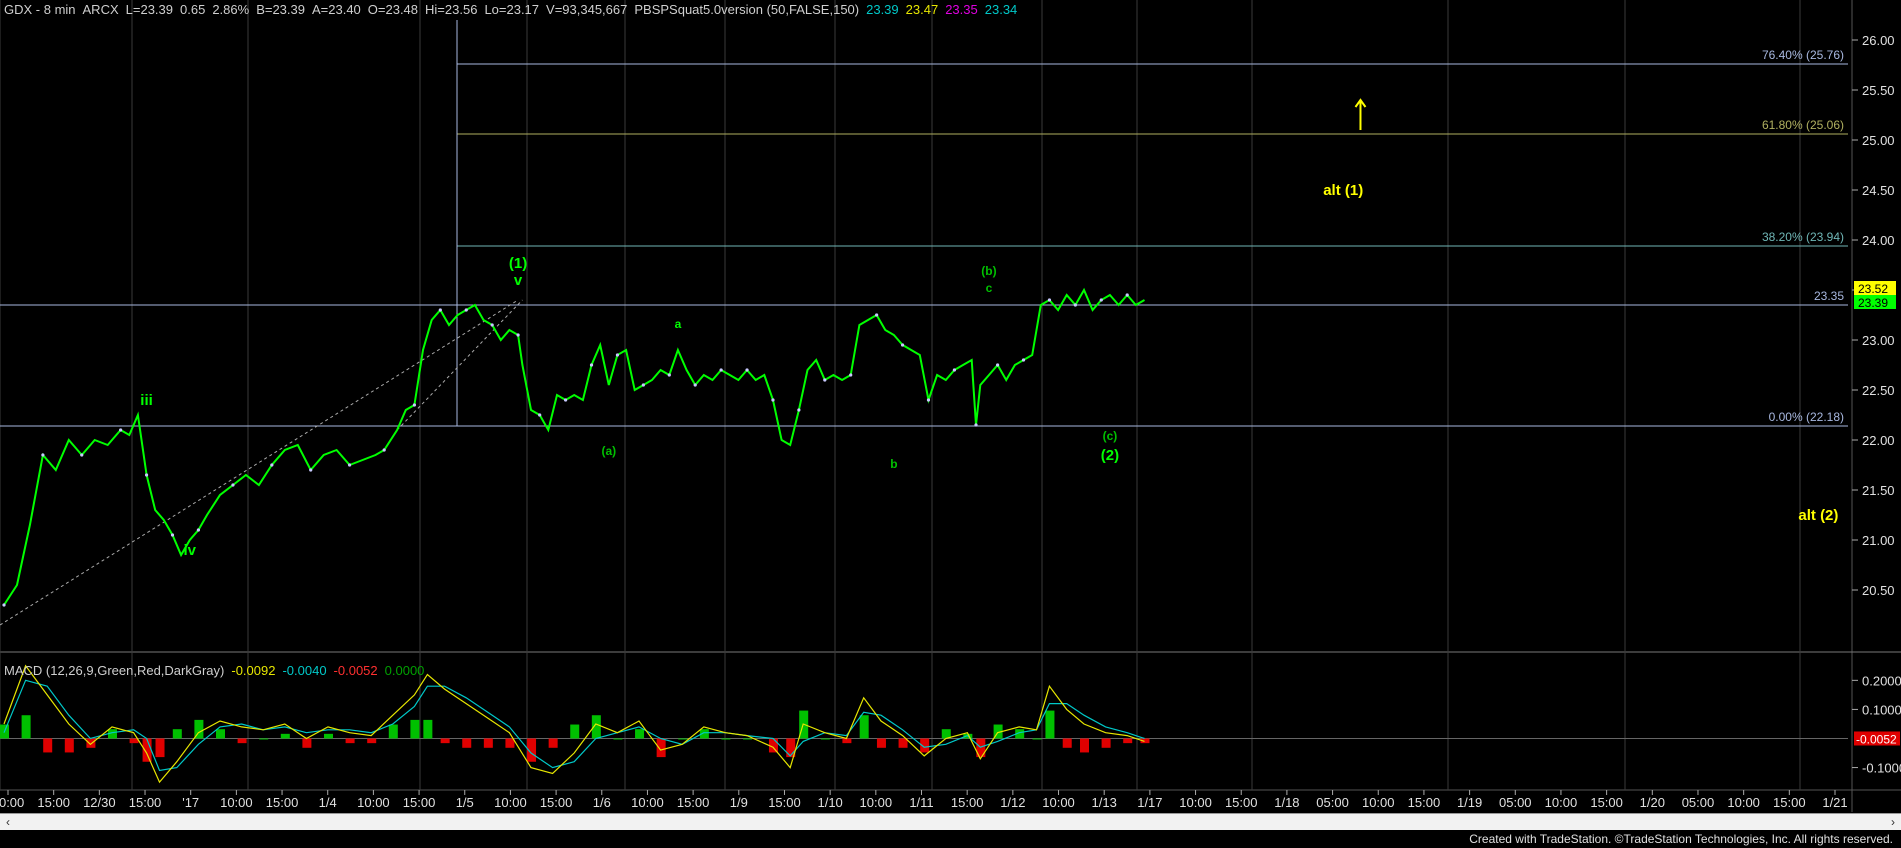 This screenshot has width=1901, height=848. What do you see at coordinates (1469, 802) in the screenshot?
I see `time-tick-label: 1/19` at bounding box center [1469, 802].